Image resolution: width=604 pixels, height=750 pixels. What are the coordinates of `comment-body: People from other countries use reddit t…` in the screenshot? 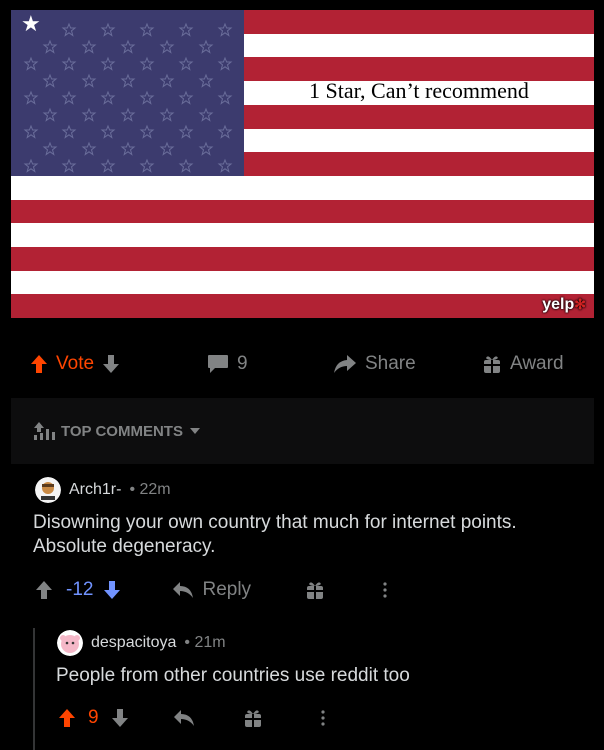 It's located at (233, 676).